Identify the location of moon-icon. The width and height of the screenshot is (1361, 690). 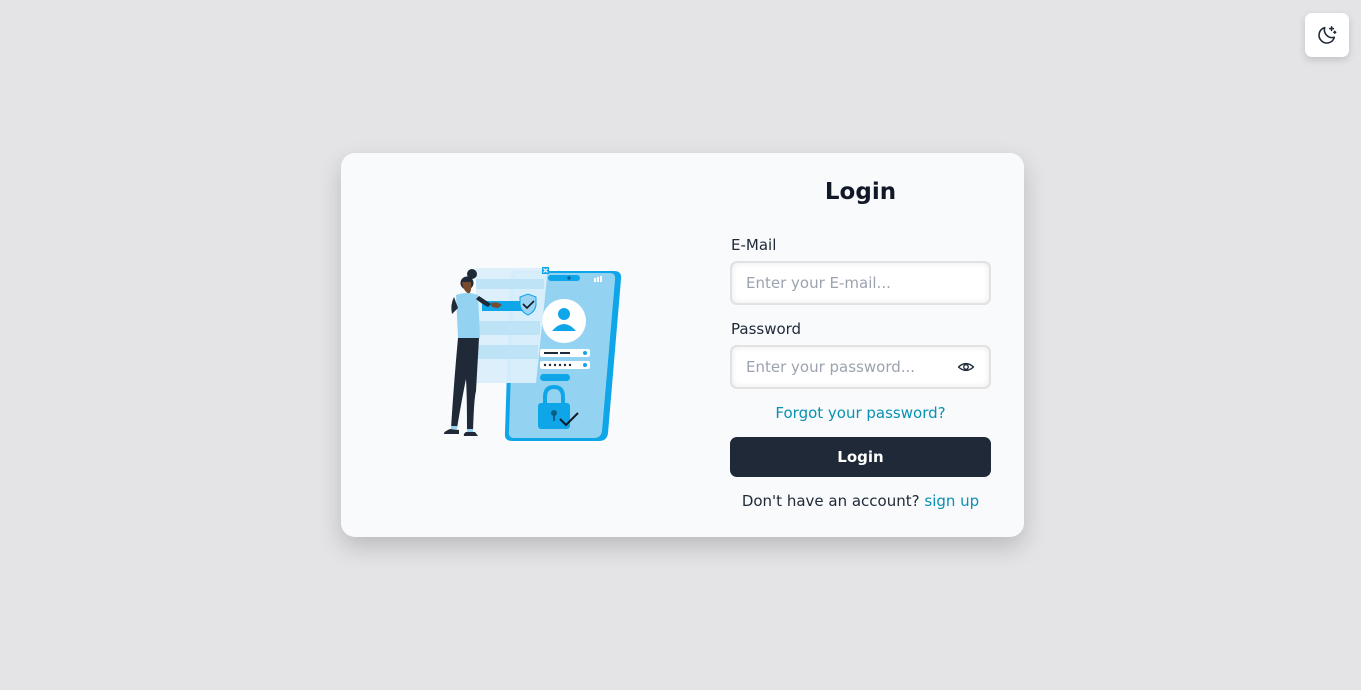
(1327, 34).